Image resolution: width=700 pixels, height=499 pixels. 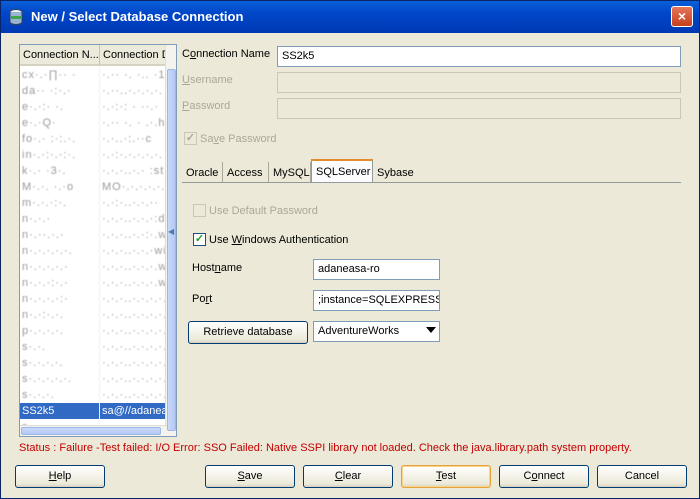 I want to click on connection-name-cell: n·.·.·.·:·, so click(x=60, y=299).